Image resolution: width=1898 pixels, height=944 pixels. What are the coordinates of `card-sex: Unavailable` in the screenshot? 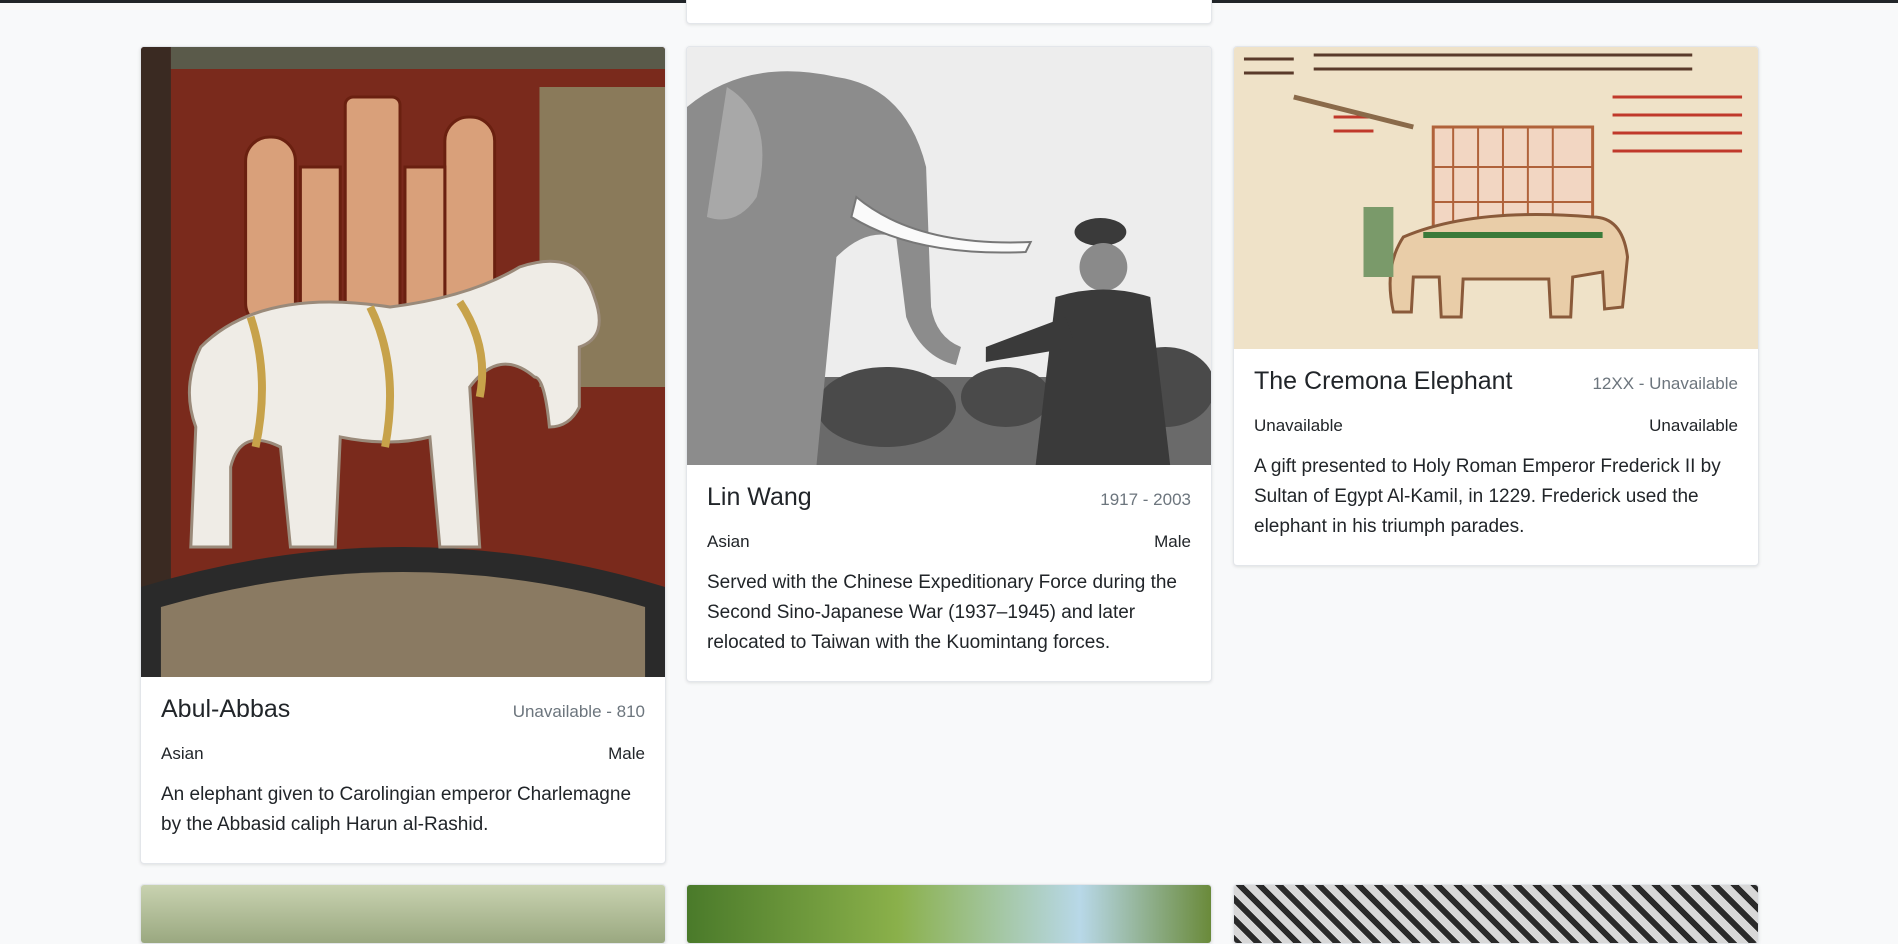 It's located at (1693, 425).